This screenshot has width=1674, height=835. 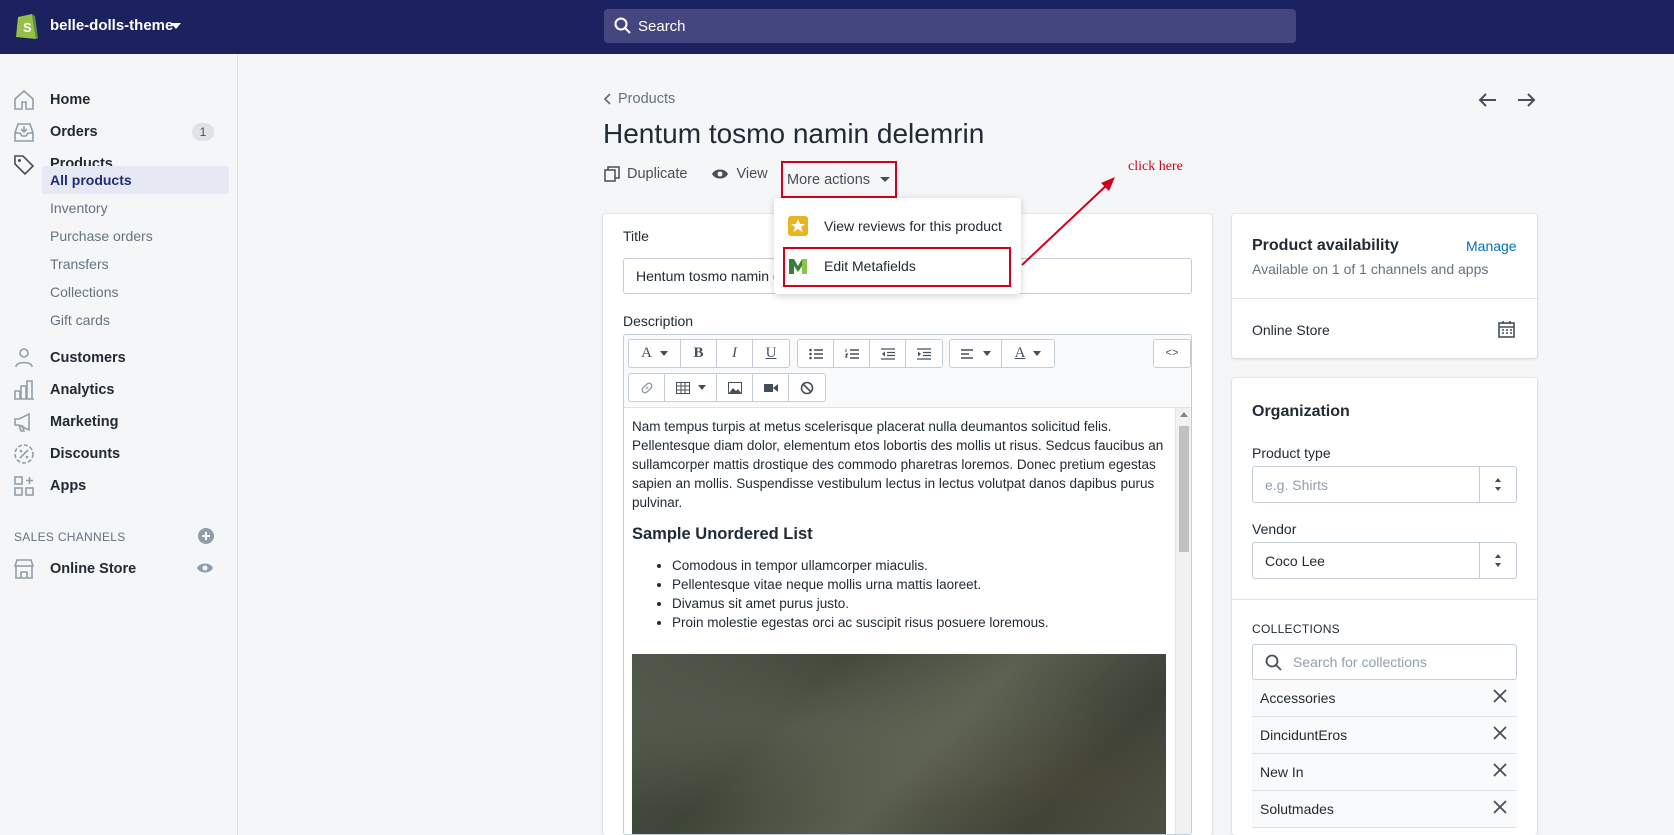 I want to click on sales-channels-label: SALES CHANNELS, so click(x=70, y=537).